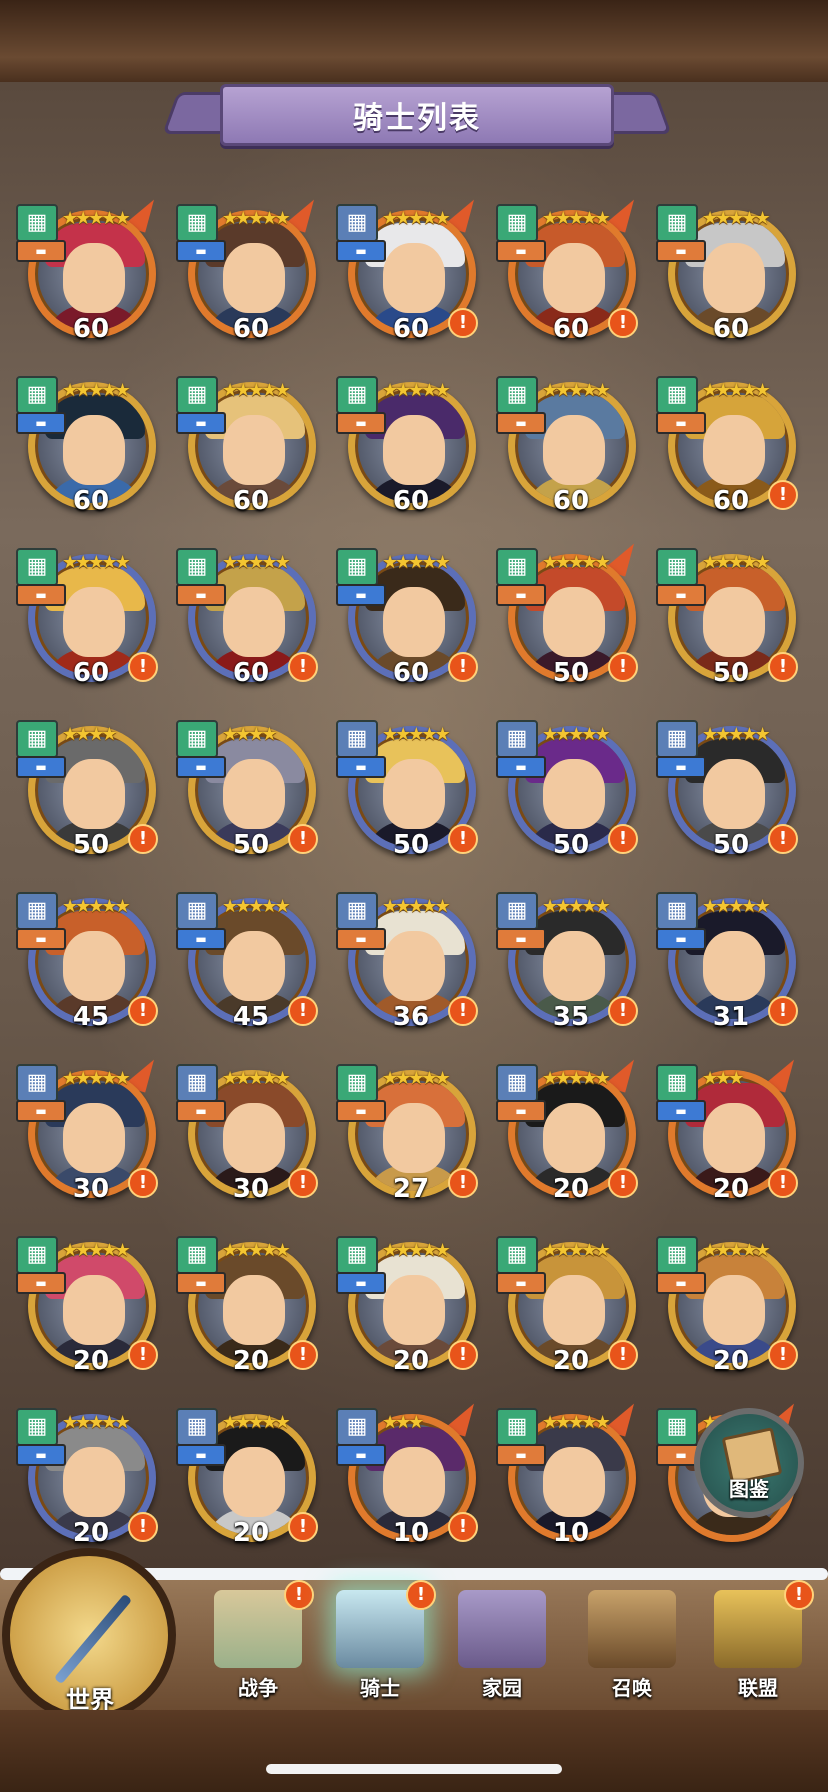 The width and height of the screenshot is (828, 1792). What do you see at coordinates (411, 1473) in the screenshot?
I see `knight-card: ▦ ▬ ★★★ 10!` at bounding box center [411, 1473].